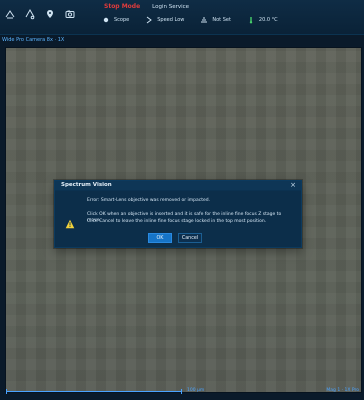 This screenshot has width=364, height=400. I want to click on pin-icon, so click(50, 14).